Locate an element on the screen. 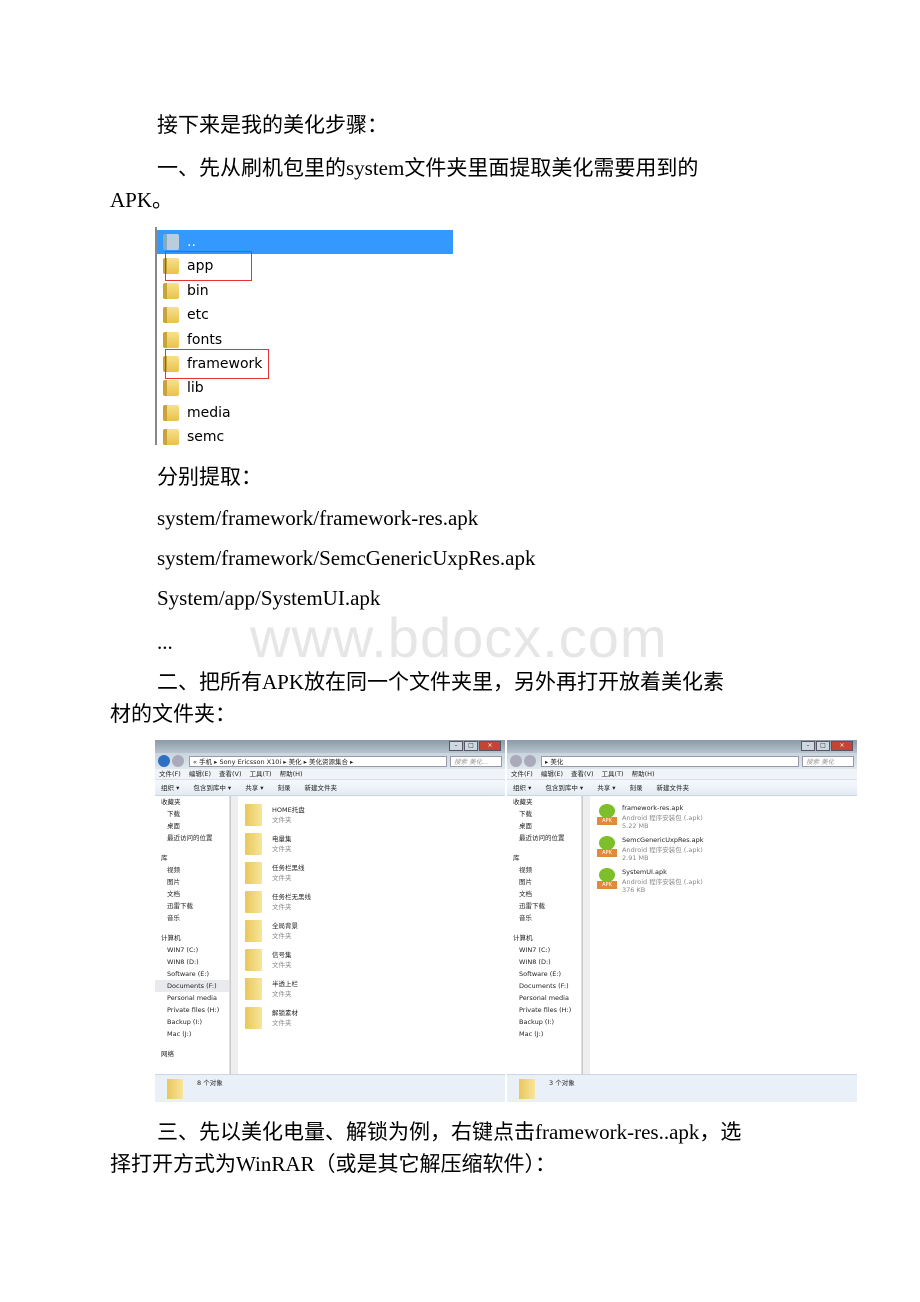  folder-row: lib is located at coordinates (308, 388).